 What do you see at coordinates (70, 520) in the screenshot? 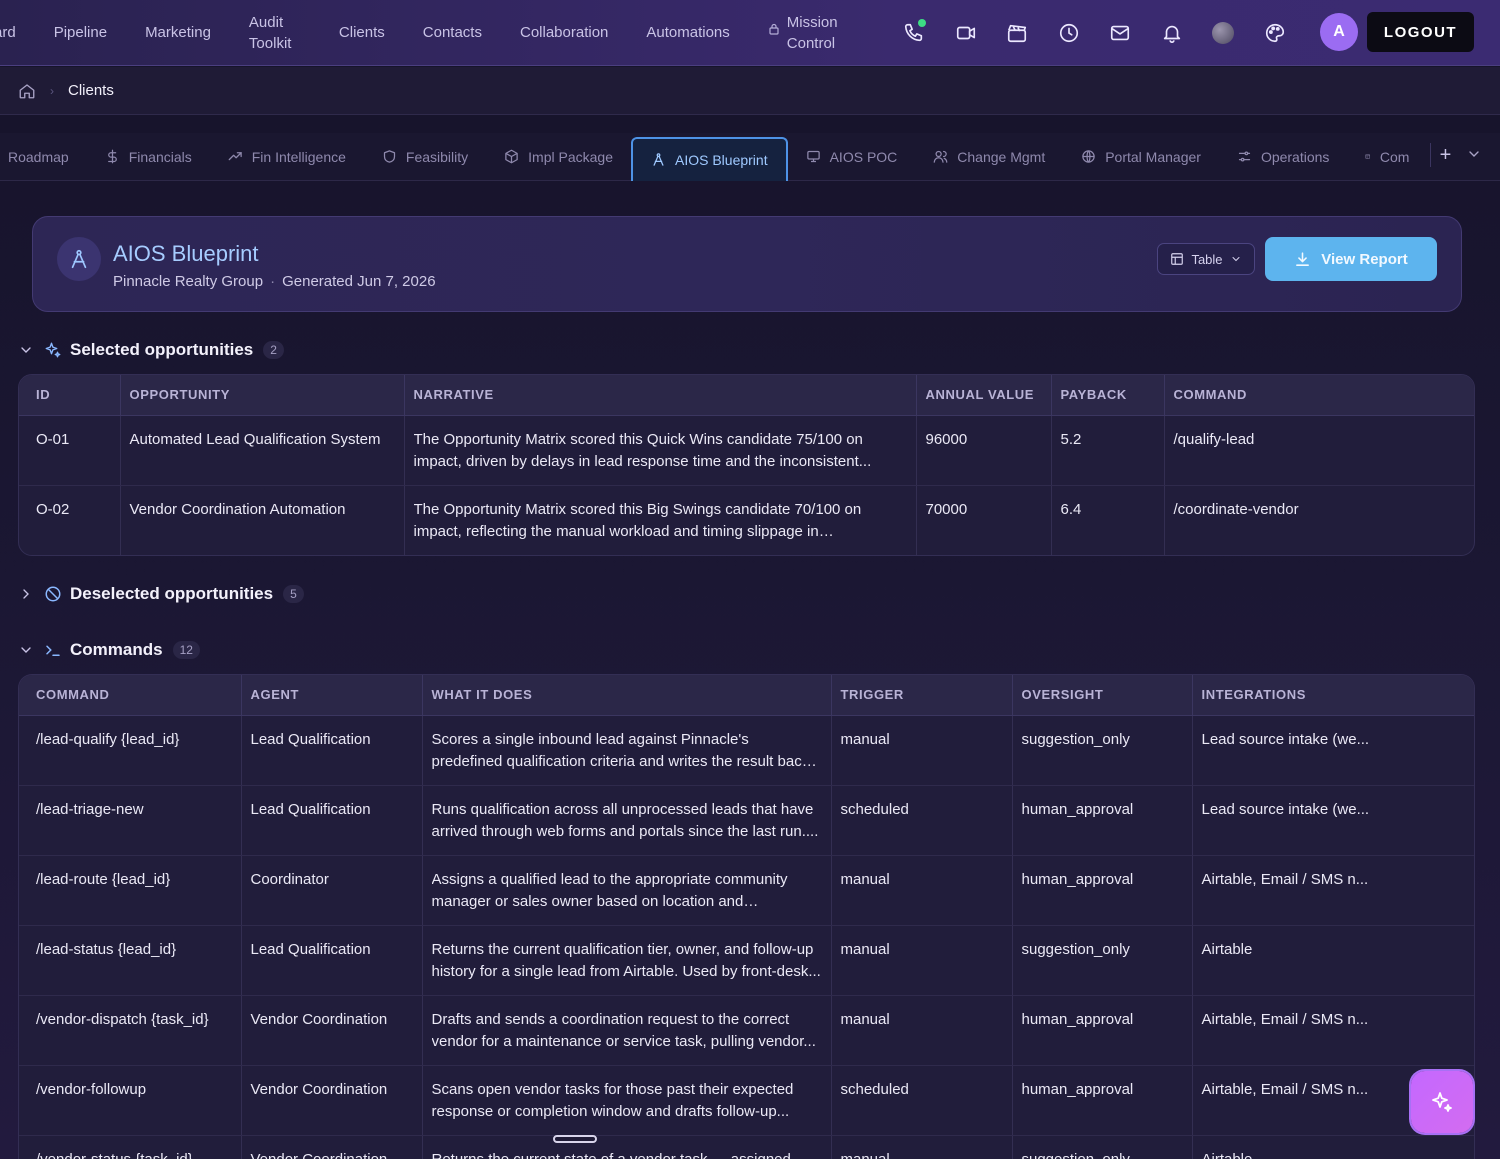
I see `cell-id: O-02` at bounding box center [70, 520].